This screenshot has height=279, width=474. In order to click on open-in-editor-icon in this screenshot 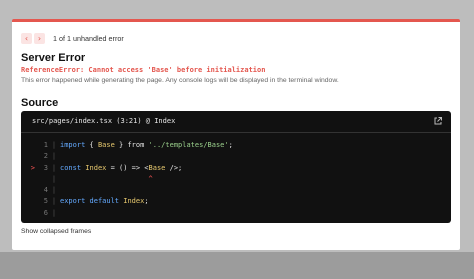, I will do `click(438, 121)`.